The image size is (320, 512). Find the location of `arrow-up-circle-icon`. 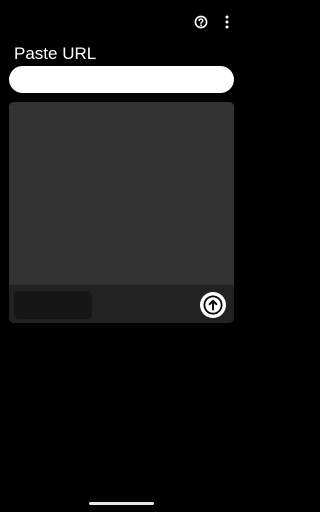

arrow-up-circle-icon is located at coordinates (213, 305).